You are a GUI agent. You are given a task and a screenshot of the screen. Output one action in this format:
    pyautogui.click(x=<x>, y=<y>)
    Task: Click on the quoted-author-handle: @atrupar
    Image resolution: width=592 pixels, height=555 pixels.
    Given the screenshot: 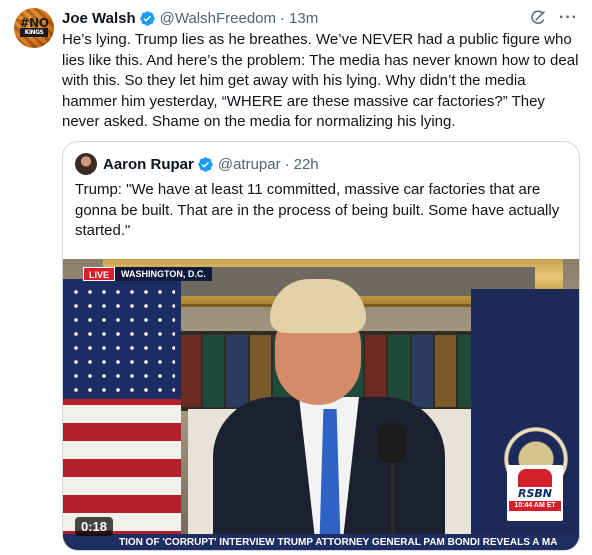 What is the action you would take?
    pyautogui.click(x=249, y=164)
    